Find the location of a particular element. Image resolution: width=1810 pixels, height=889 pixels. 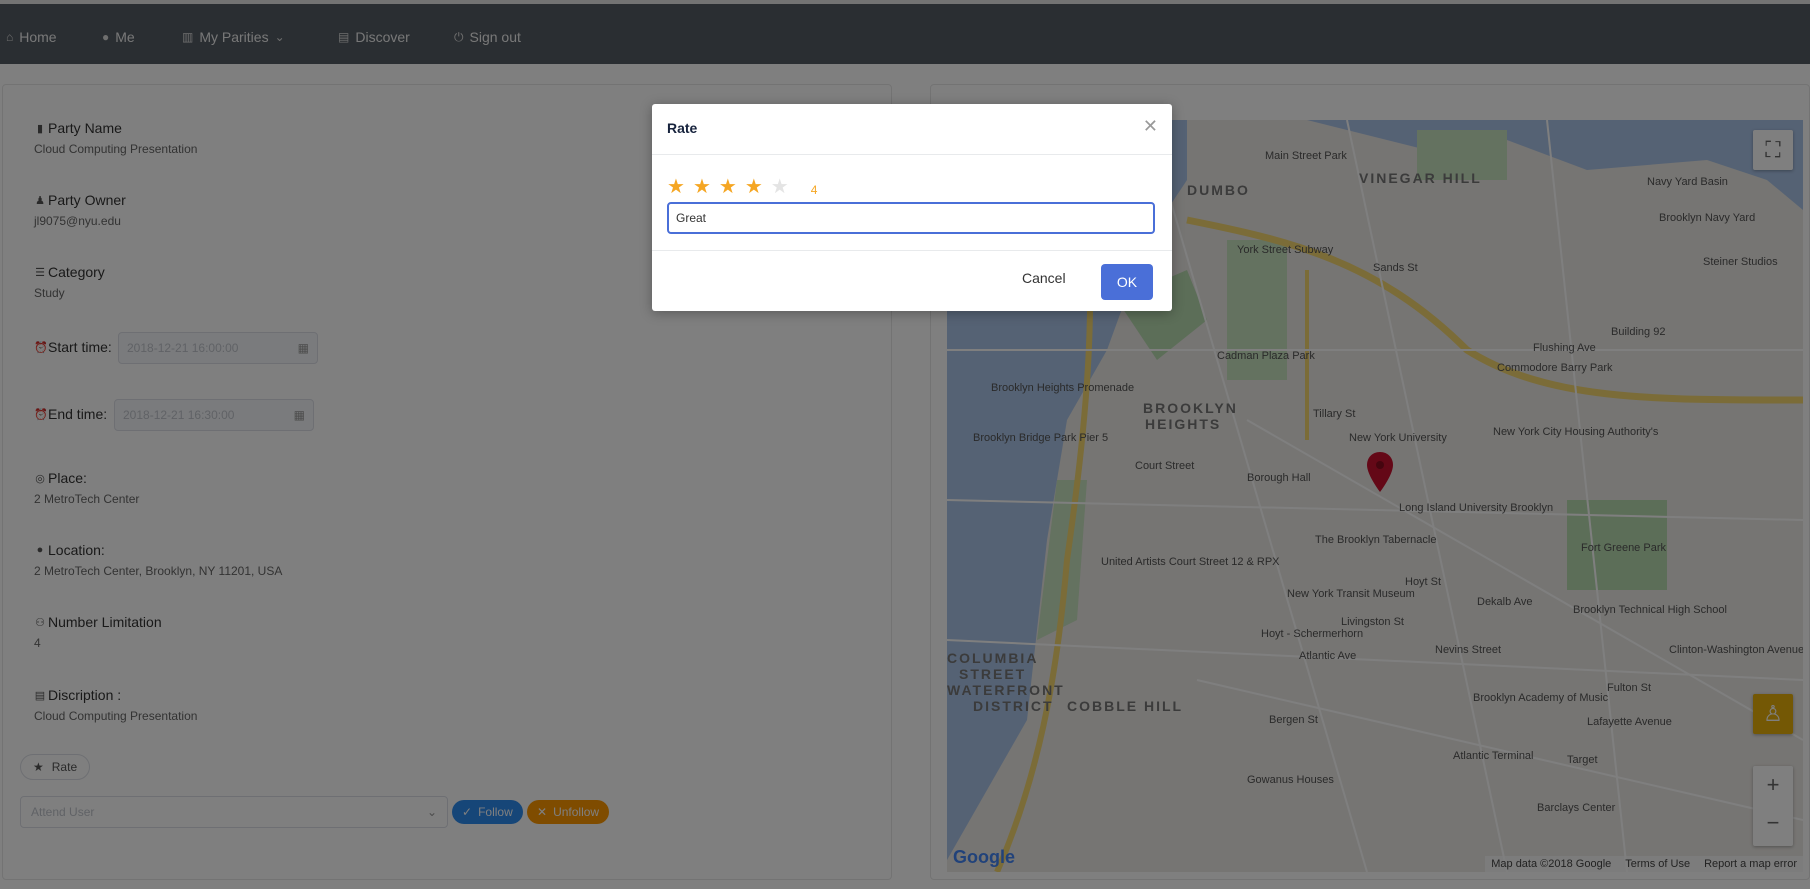

close-icon: ✕ is located at coordinates (1150, 126).